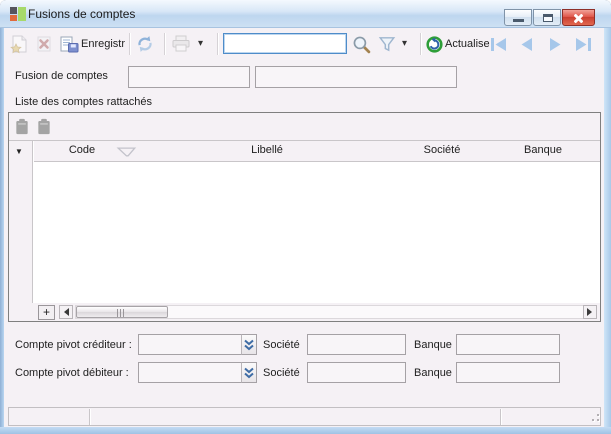 Image resolution: width=611 pixels, height=434 pixels. What do you see at coordinates (281, 345) in the screenshot?
I see `crediteur-societe-label: Société` at bounding box center [281, 345].